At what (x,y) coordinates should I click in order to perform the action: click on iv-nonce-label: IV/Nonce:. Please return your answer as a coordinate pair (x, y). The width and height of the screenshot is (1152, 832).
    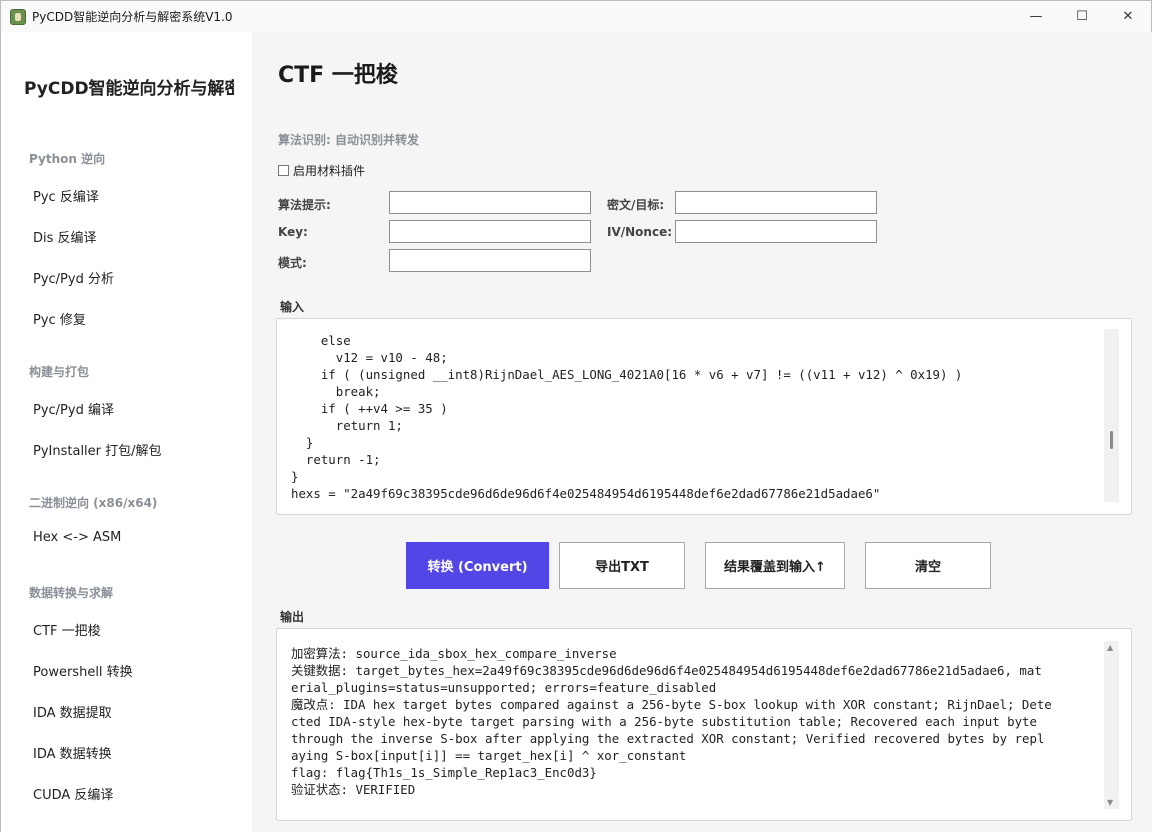
    Looking at the image, I should click on (640, 232).